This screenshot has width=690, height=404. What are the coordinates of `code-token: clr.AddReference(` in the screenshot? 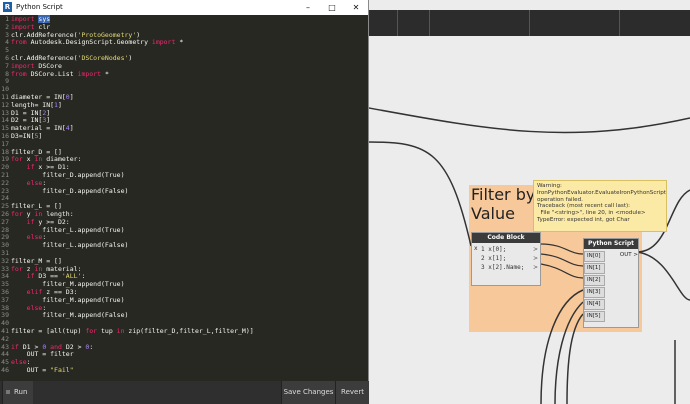 It's located at (44, 34).